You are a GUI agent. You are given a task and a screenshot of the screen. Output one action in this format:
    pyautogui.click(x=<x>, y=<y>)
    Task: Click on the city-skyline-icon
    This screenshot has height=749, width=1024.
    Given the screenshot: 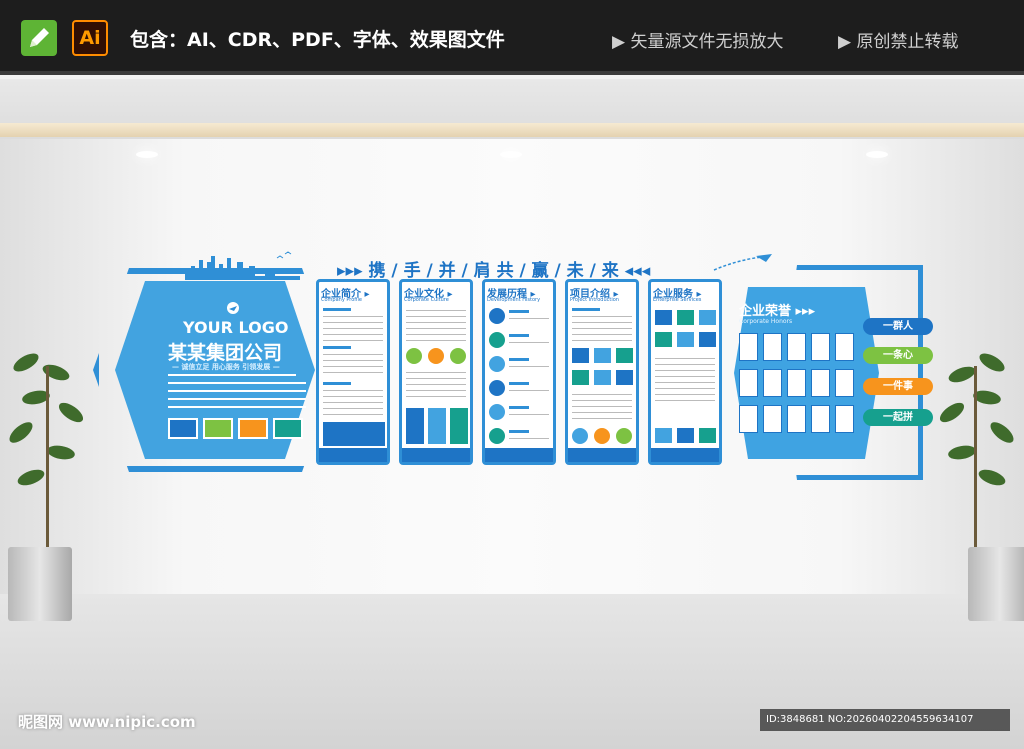 What is the action you would take?
    pyautogui.click(x=242, y=265)
    